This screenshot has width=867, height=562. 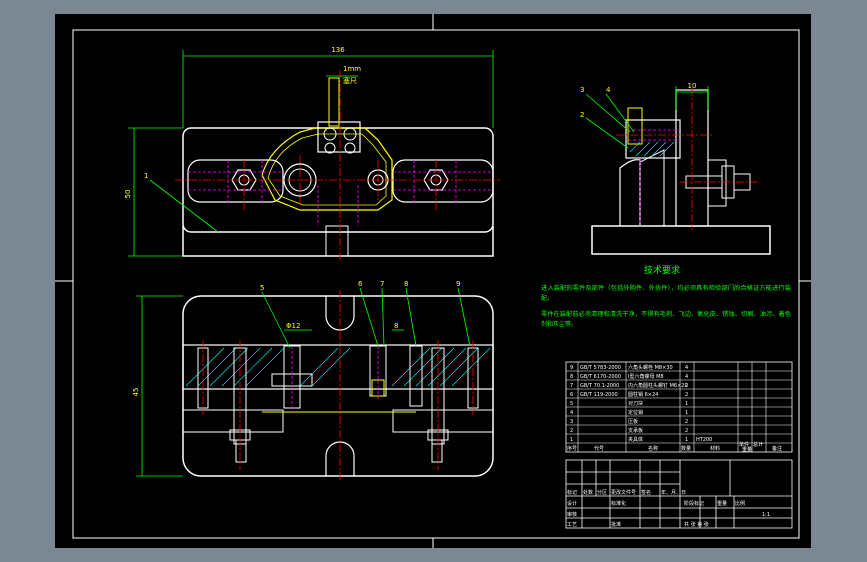 What do you see at coordinates (715, 448) in the screenshot?
I see `bom-header-material: 材料` at bounding box center [715, 448].